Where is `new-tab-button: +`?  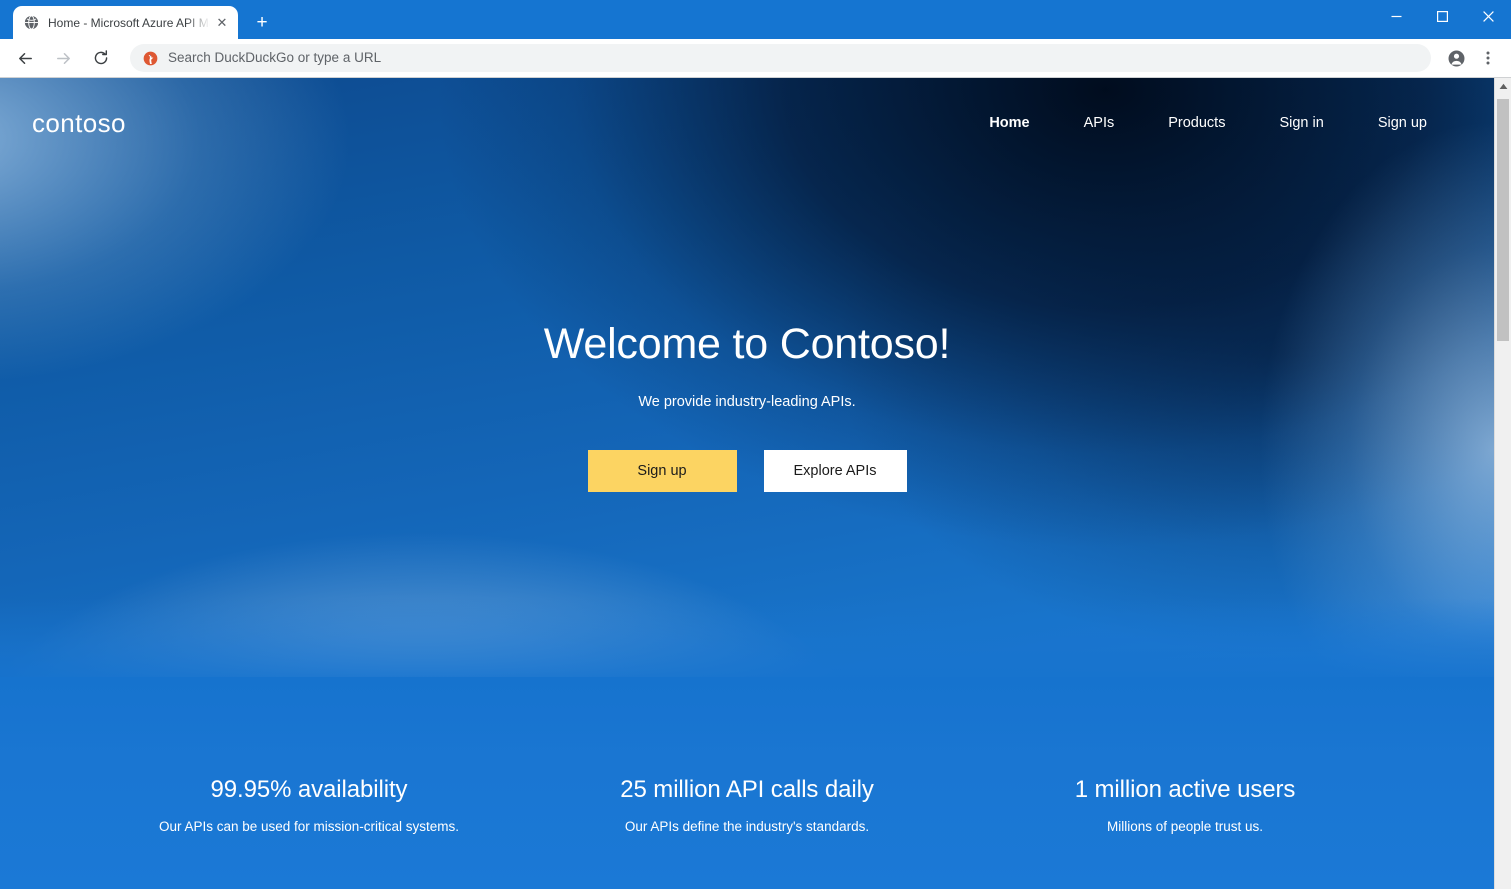
new-tab-button: + is located at coordinates (262, 22).